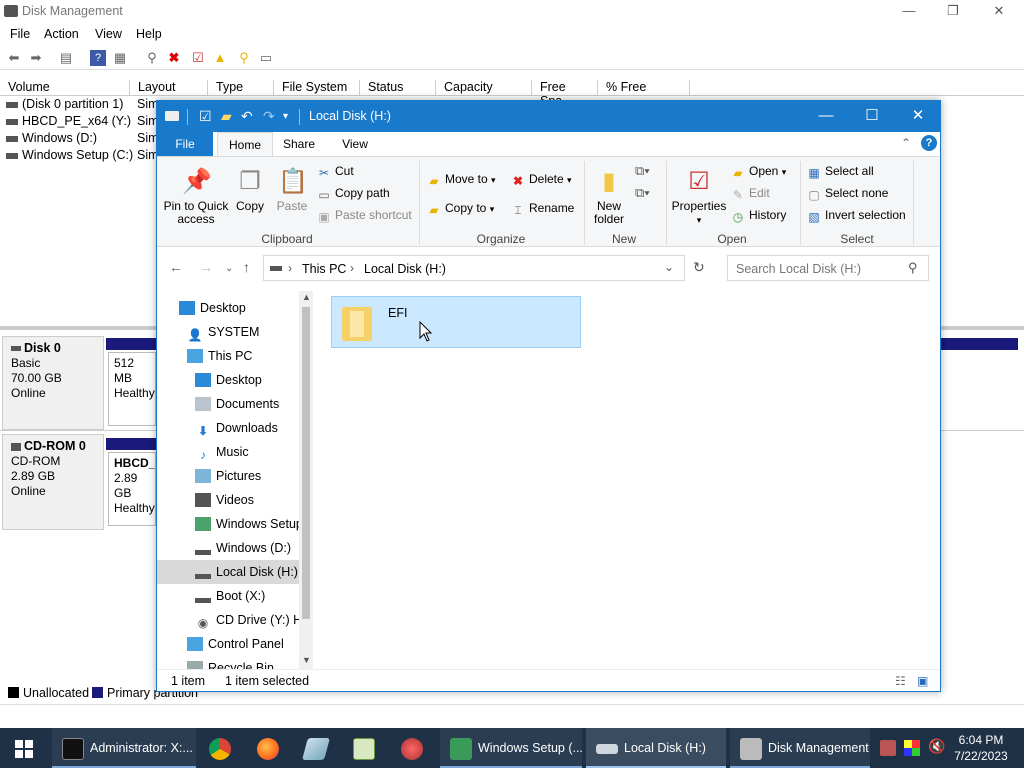 Image resolution: width=1024 pixels, height=768 pixels. Describe the element at coordinates (909, 12) in the screenshot. I see `dm-minimize-button: —` at that location.